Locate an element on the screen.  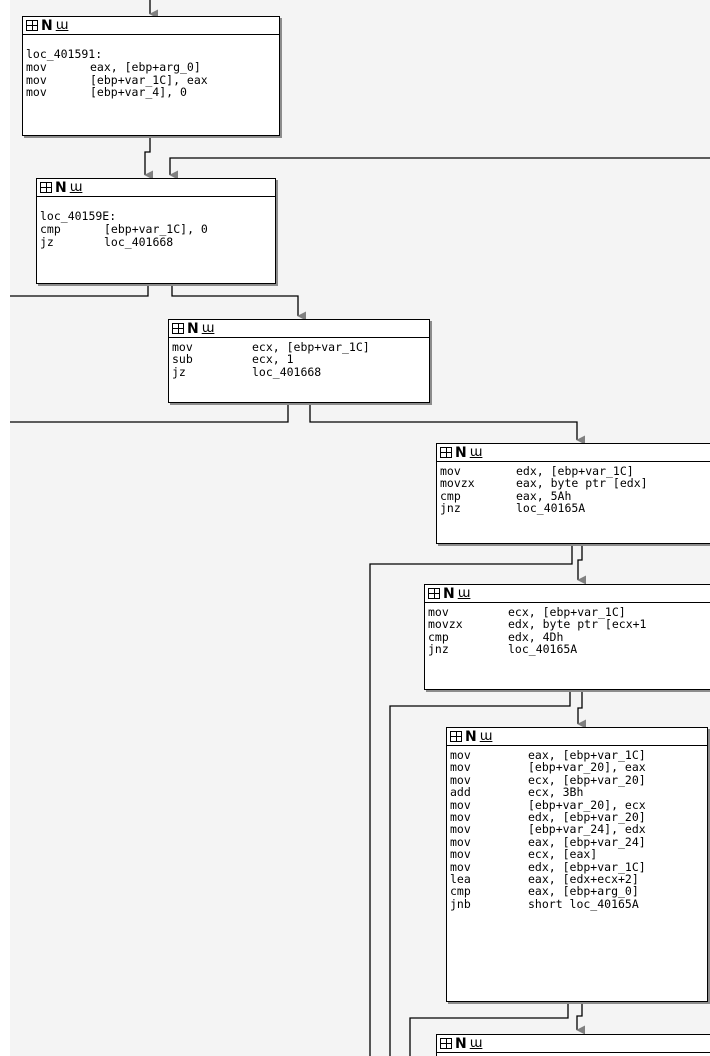
operands: ecx, 1 is located at coordinates (273, 359).